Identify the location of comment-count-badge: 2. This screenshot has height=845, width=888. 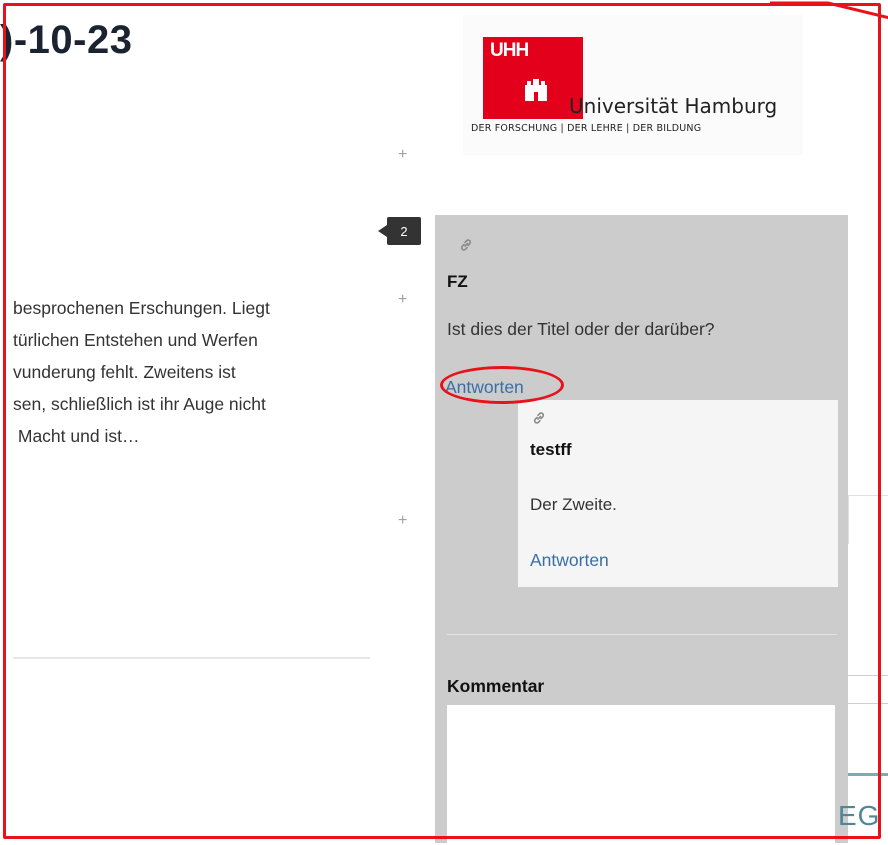
(399, 231).